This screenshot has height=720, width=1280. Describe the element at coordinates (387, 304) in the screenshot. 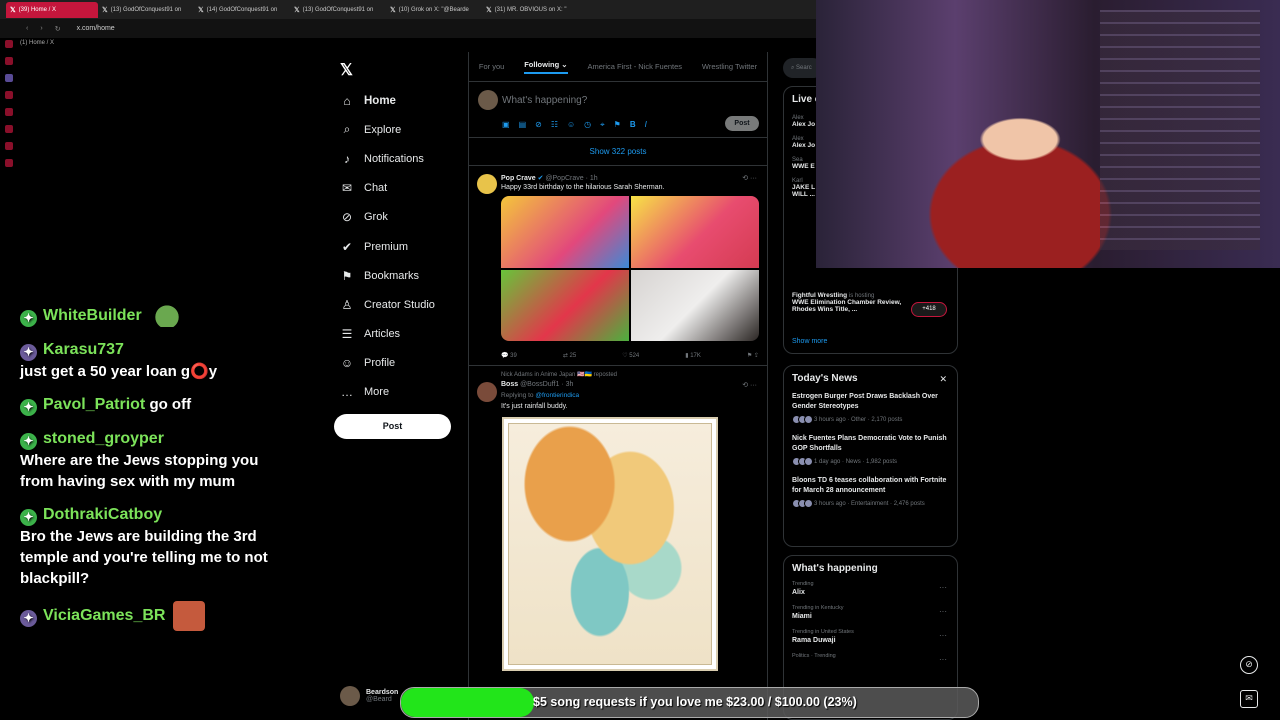

I see `nav-item-creator-studio: ♙ Creator Studio` at that location.